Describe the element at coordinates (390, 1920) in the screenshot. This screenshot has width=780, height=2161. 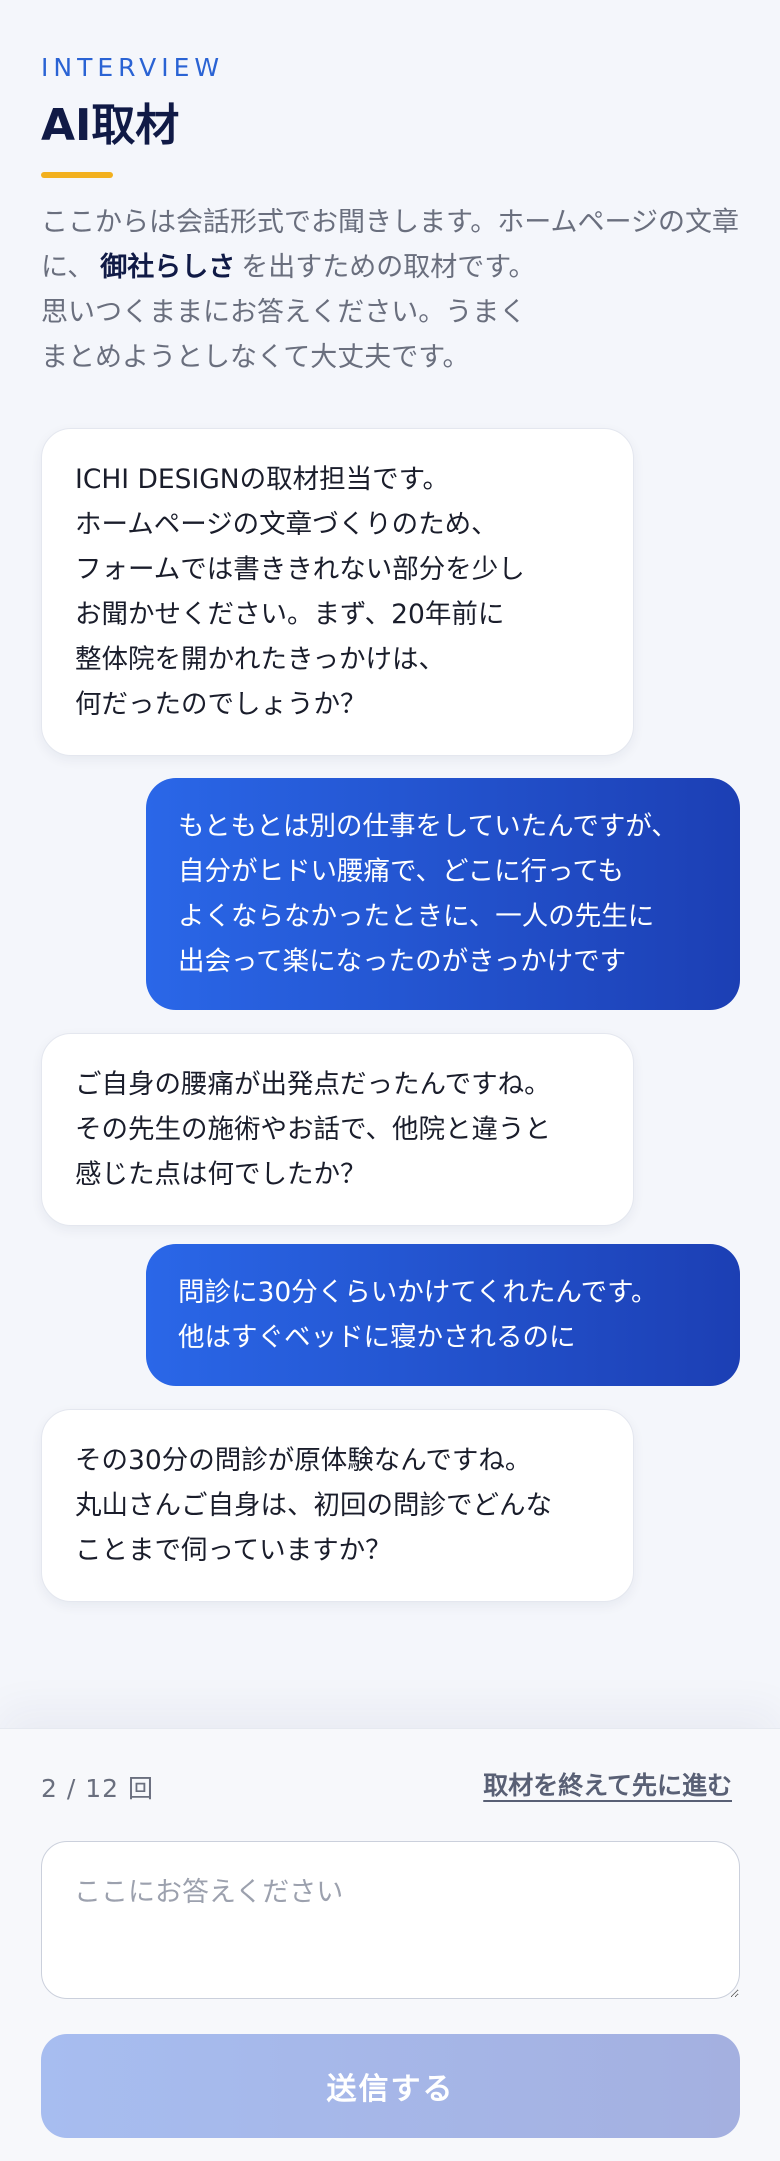
I see `answer-input` at that location.